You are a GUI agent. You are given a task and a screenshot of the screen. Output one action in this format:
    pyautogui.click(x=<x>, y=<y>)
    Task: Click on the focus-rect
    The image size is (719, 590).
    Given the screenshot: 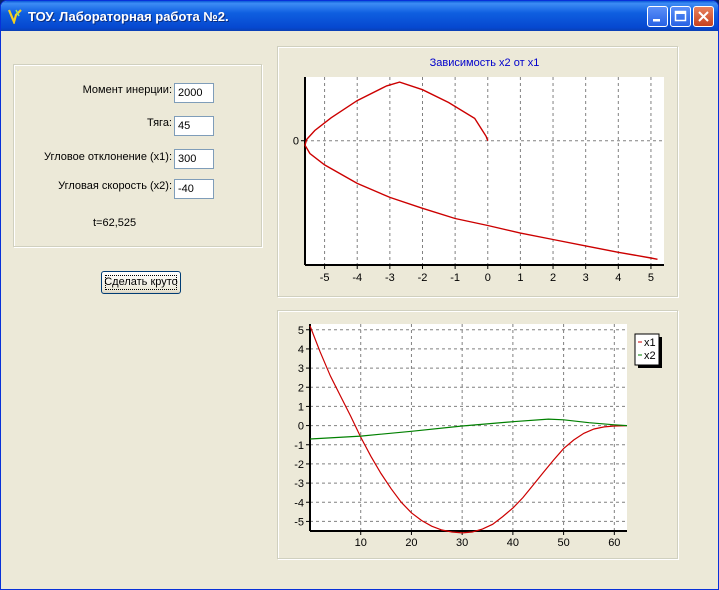 What is the action you would take?
    pyautogui.click(x=141, y=282)
    